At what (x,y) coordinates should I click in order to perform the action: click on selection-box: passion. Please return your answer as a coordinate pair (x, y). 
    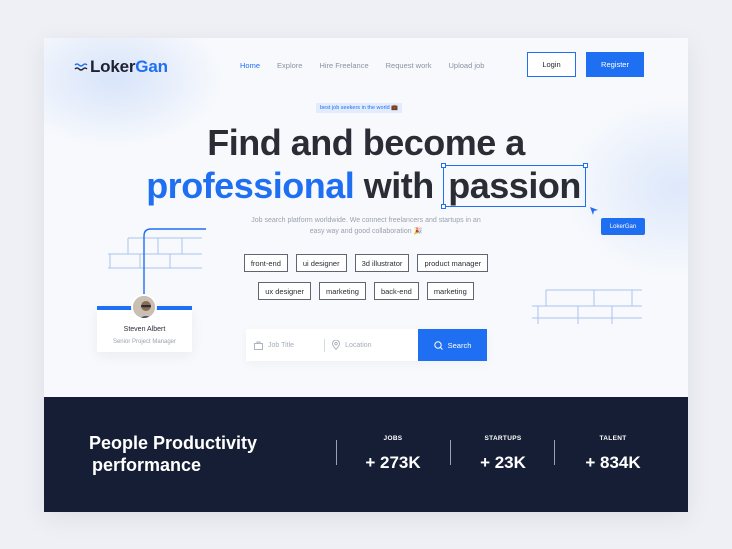
    Looking at the image, I should click on (514, 186).